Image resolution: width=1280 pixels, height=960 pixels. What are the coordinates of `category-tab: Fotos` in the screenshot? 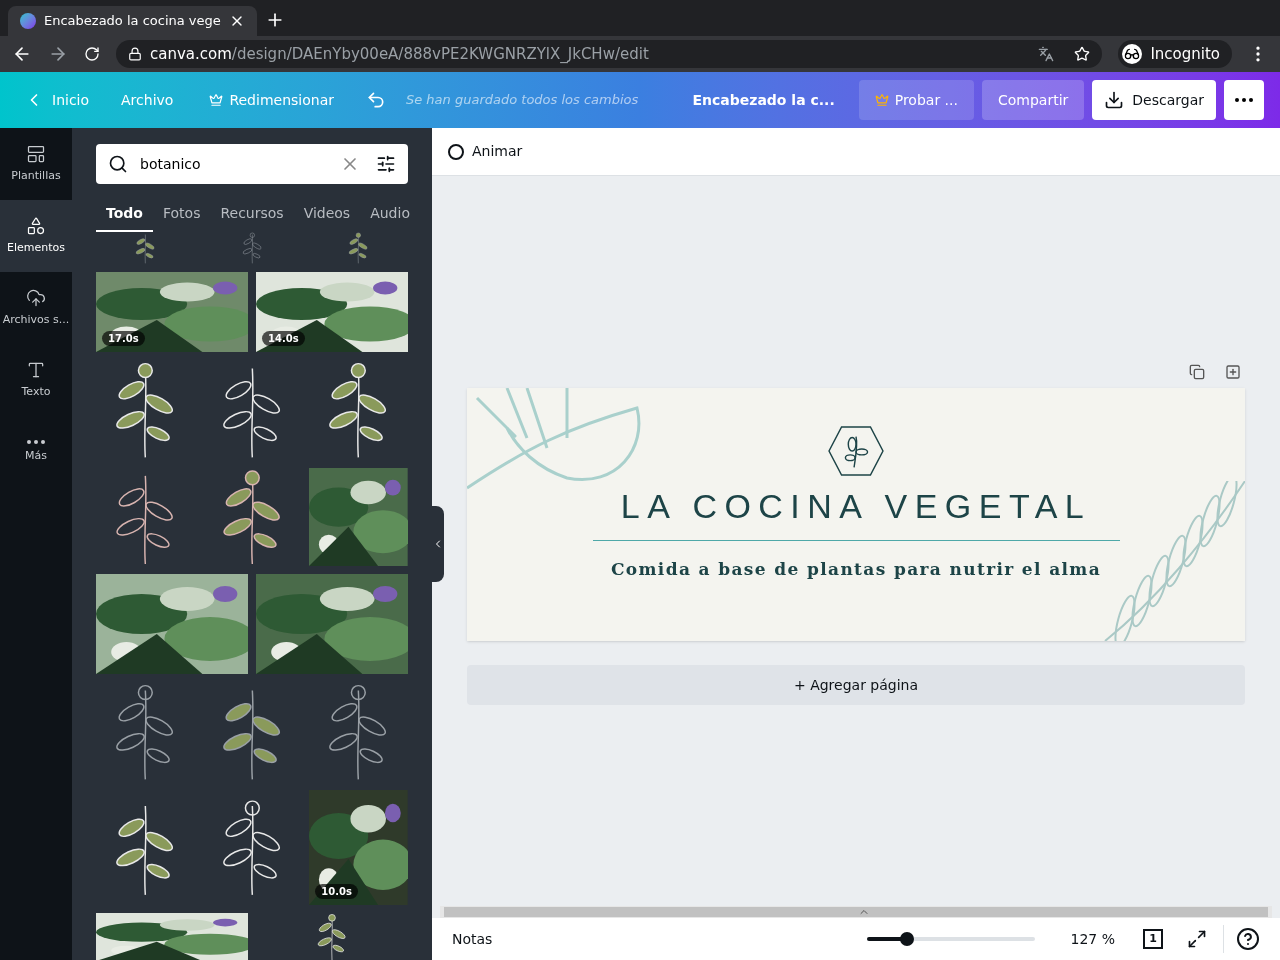 It's located at (181, 214).